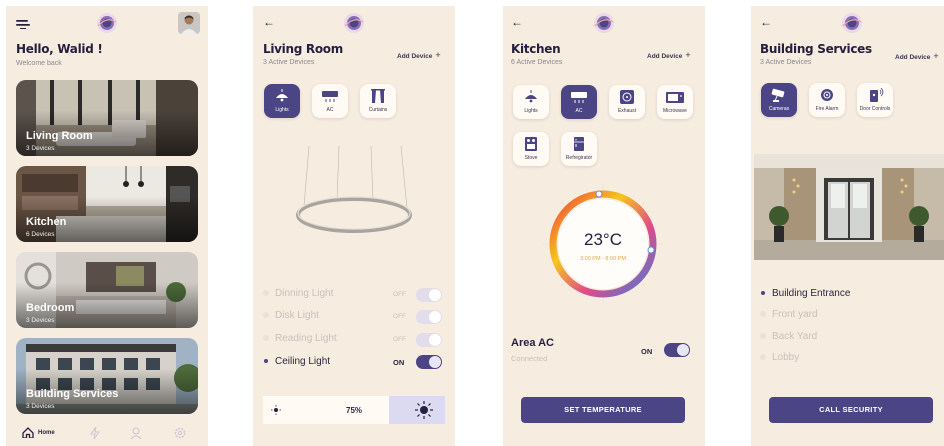  What do you see at coordinates (429, 295) in the screenshot?
I see `toggle-dinning-light` at bounding box center [429, 295].